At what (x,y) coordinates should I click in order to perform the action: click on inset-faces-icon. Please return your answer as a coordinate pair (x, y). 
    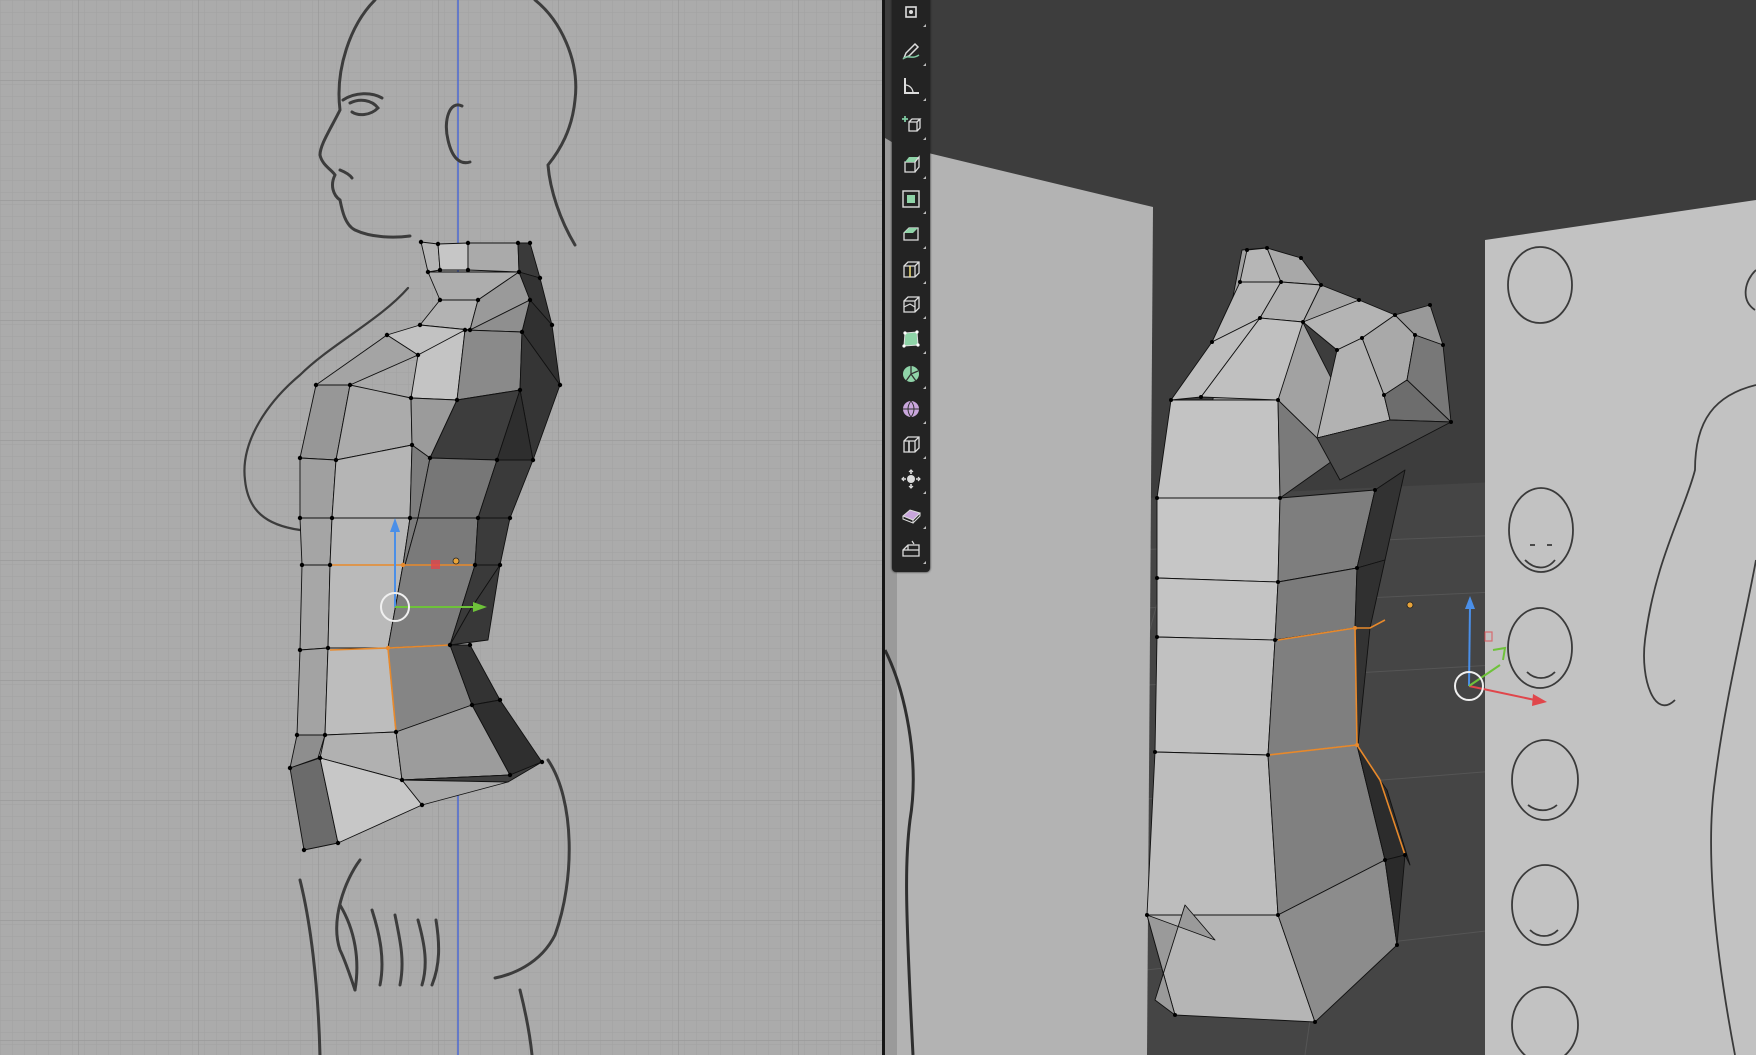
    Looking at the image, I should click on (911, 199).